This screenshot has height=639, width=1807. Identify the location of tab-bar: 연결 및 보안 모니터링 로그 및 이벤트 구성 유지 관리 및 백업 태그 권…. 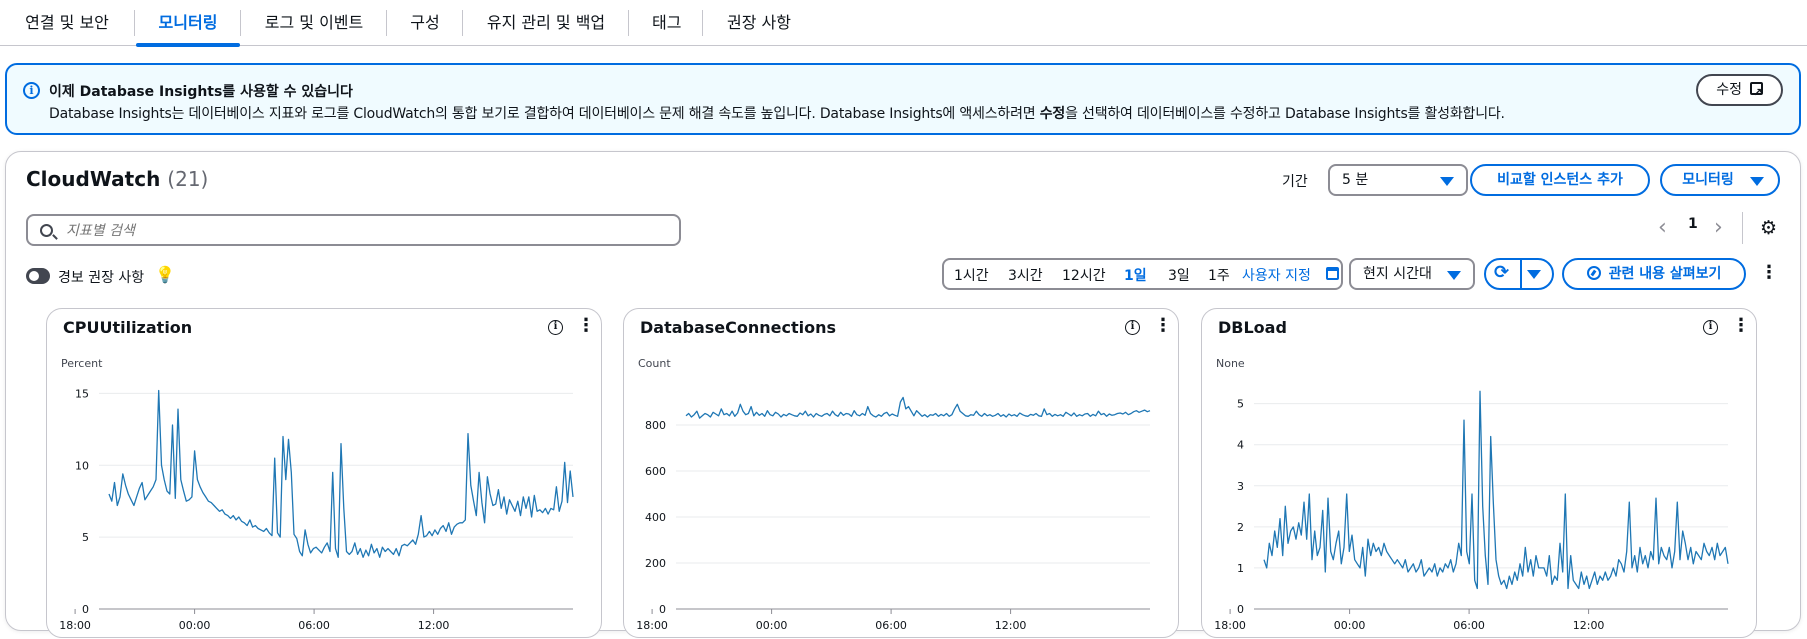
(903, 23).